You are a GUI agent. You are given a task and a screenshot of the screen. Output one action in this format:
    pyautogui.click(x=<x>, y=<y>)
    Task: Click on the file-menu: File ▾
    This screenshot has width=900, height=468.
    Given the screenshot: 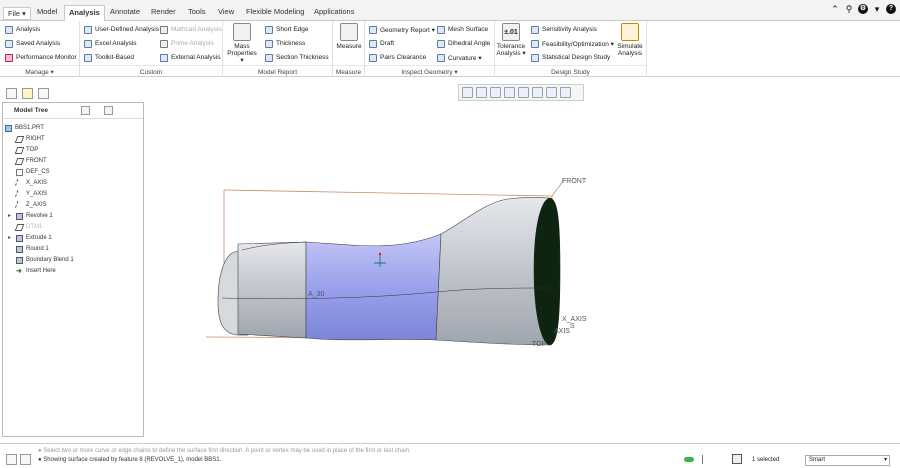 What is the action you would take?
    pyautogui.click(x=17, y=13)
    